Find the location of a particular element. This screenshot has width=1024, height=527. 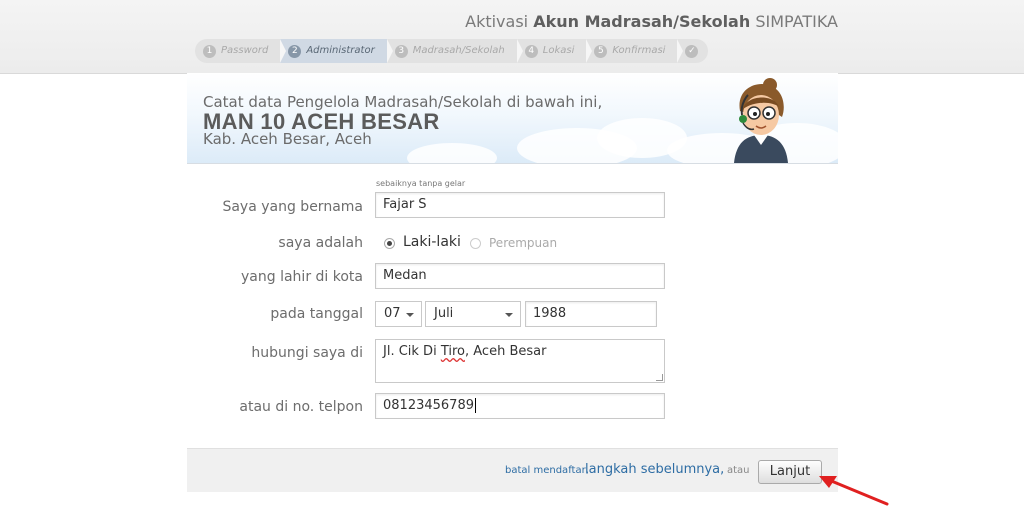

birth-day-select: 07 is located at coordinates (398, 314).